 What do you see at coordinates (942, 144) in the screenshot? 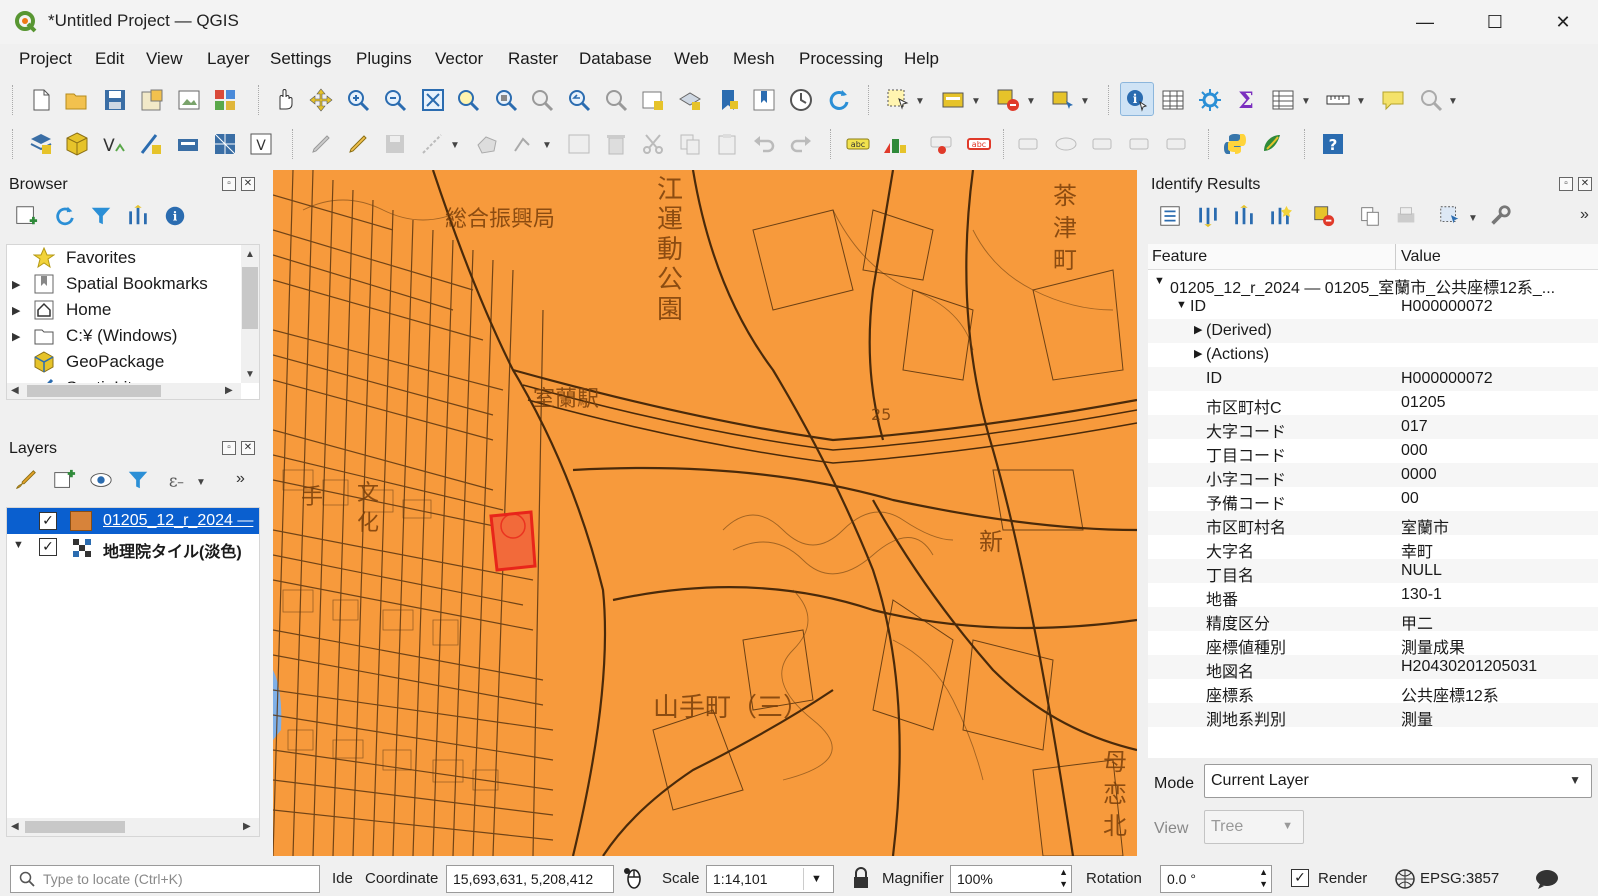
I see `pin-labels-icon` at bounding box center [942, 144].